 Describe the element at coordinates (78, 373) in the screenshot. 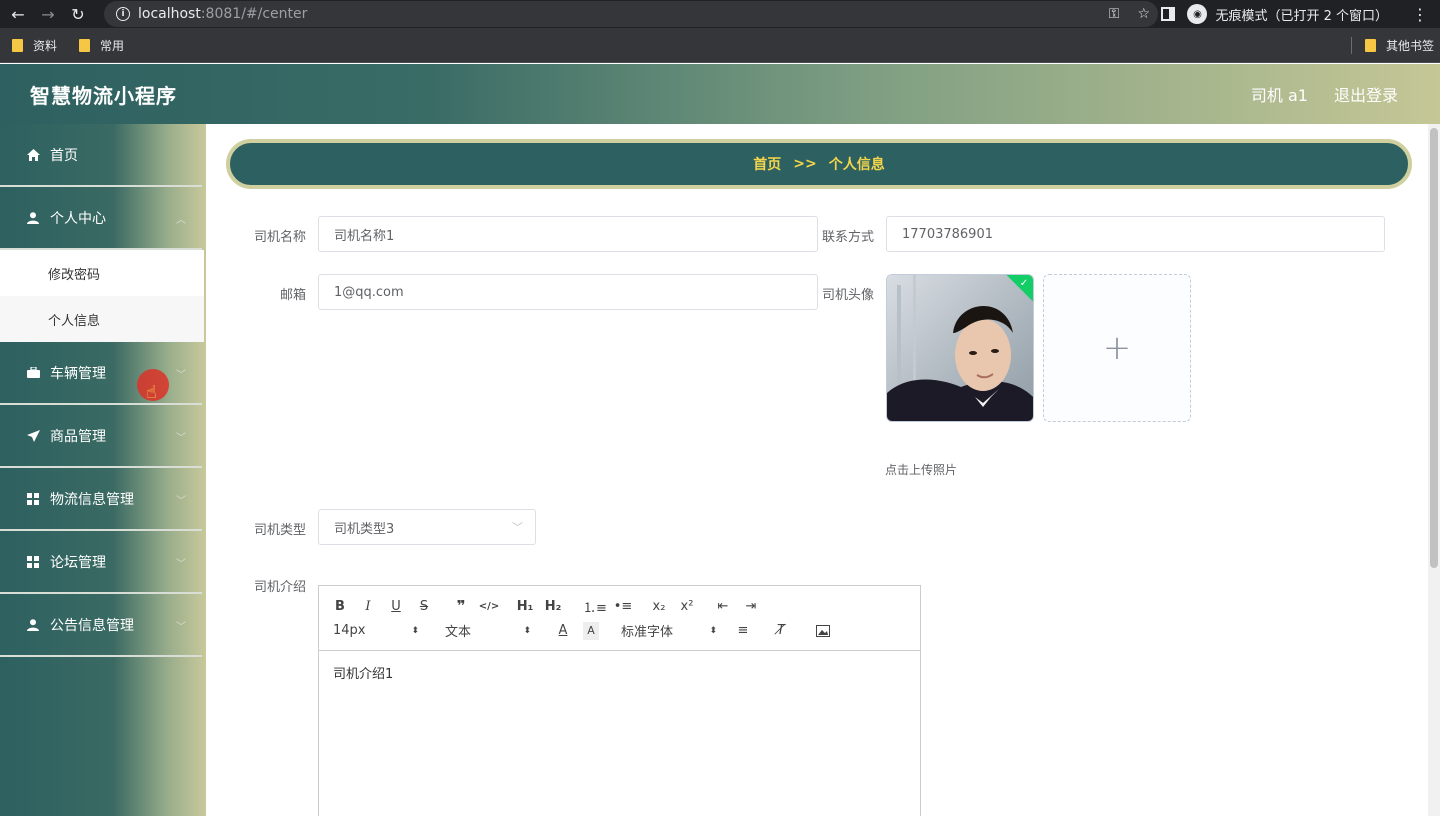

I see `sidebar-item-label: 车辆管理` at that location.